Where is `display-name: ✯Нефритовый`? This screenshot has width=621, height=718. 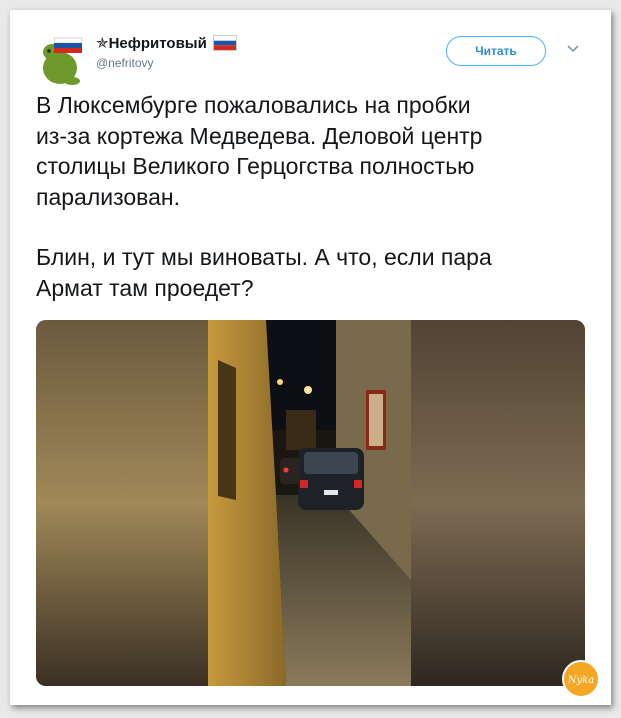 display-name: ✯Нефритовый is located at coordinates (166, 43).